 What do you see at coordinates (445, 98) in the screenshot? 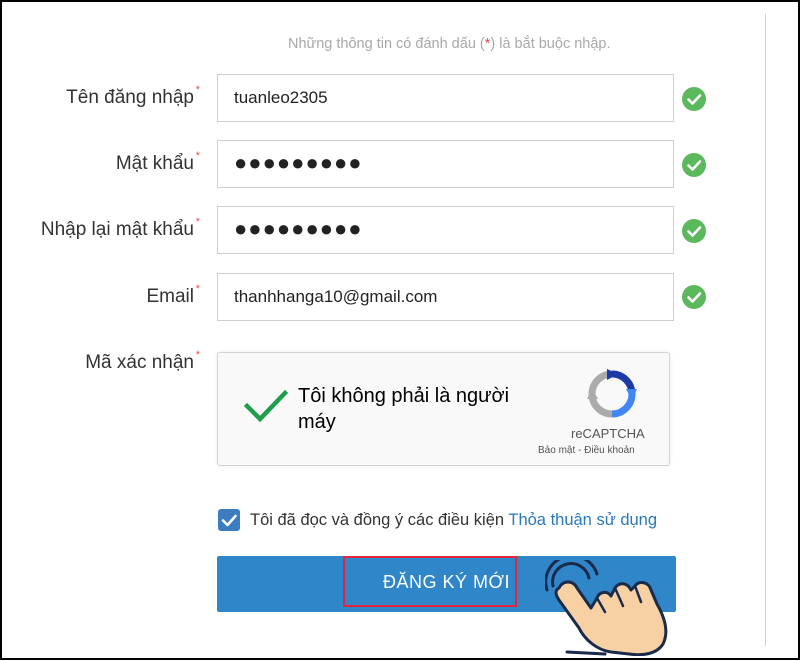
I see `username-input: tuanleo2305` at bounding box center [445, 98].